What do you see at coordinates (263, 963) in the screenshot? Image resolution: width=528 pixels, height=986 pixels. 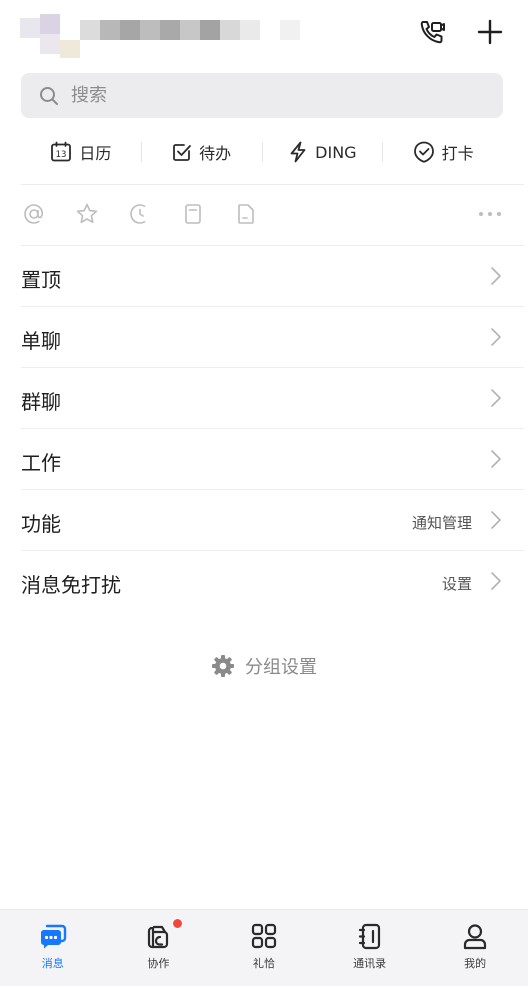 I see `tab-label: 礼恰` at bounding box center [263, 963].